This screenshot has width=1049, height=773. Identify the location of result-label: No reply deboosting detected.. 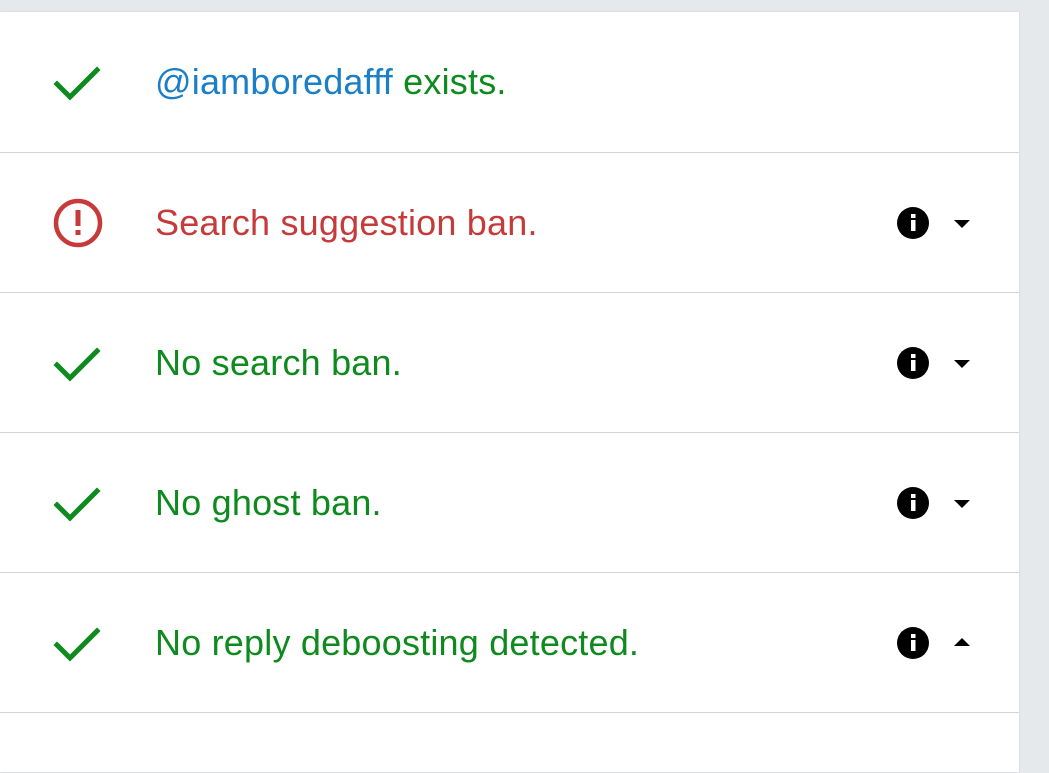
(397, 642).